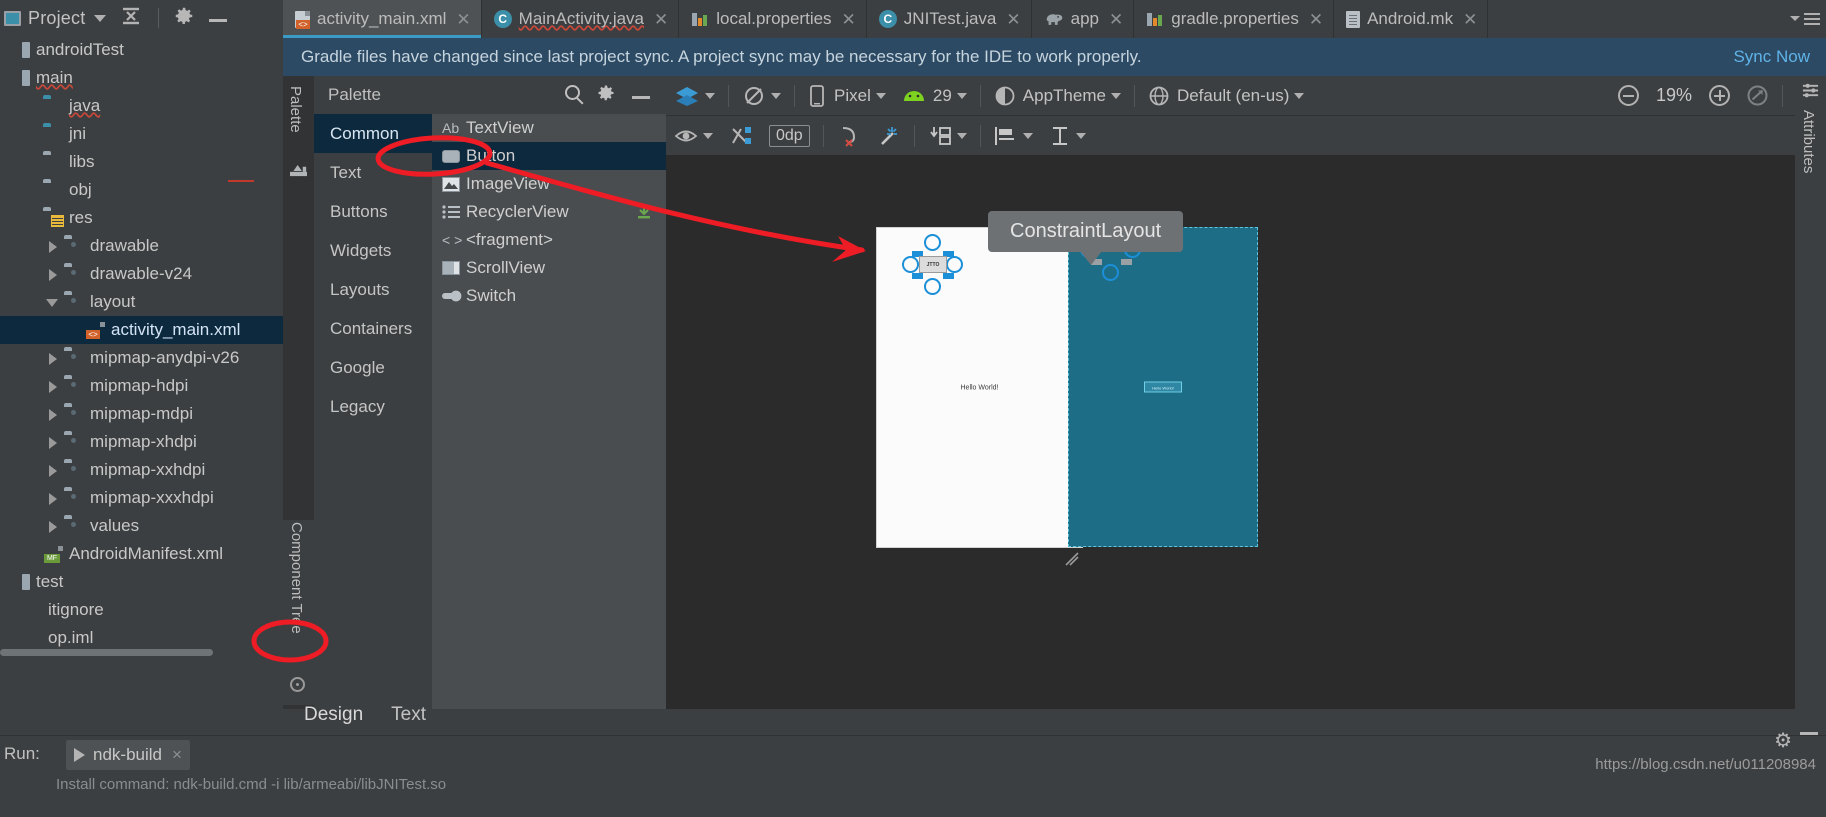 This screenshot has width=1826, height=817. Describe the element at coordinates (1057, 95) in the screenshot. I see `theme-selector: AppTheme` at that location.